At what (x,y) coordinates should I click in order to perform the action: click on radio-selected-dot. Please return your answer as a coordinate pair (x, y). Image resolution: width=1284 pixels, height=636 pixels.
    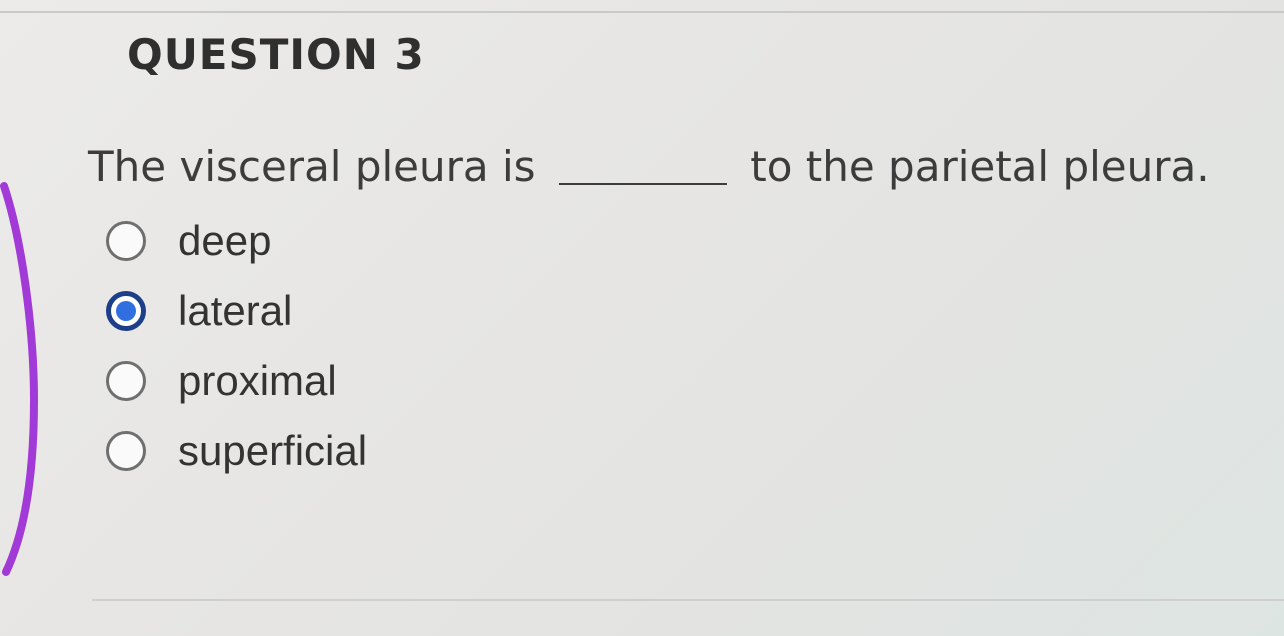
    Looking at the image, I should click on (126, 311).